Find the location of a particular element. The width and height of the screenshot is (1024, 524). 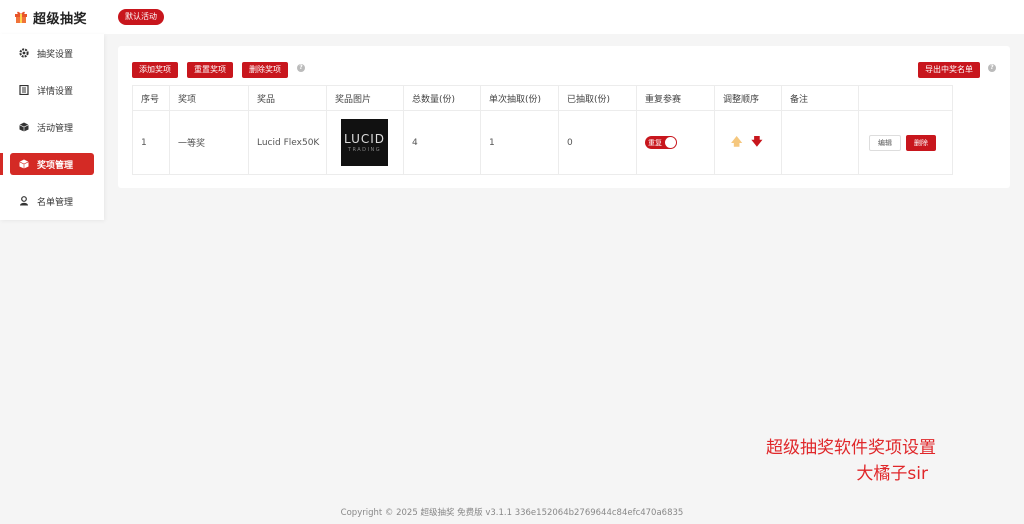

brand: 超级抽奖 is located at coordinates (43, 17).